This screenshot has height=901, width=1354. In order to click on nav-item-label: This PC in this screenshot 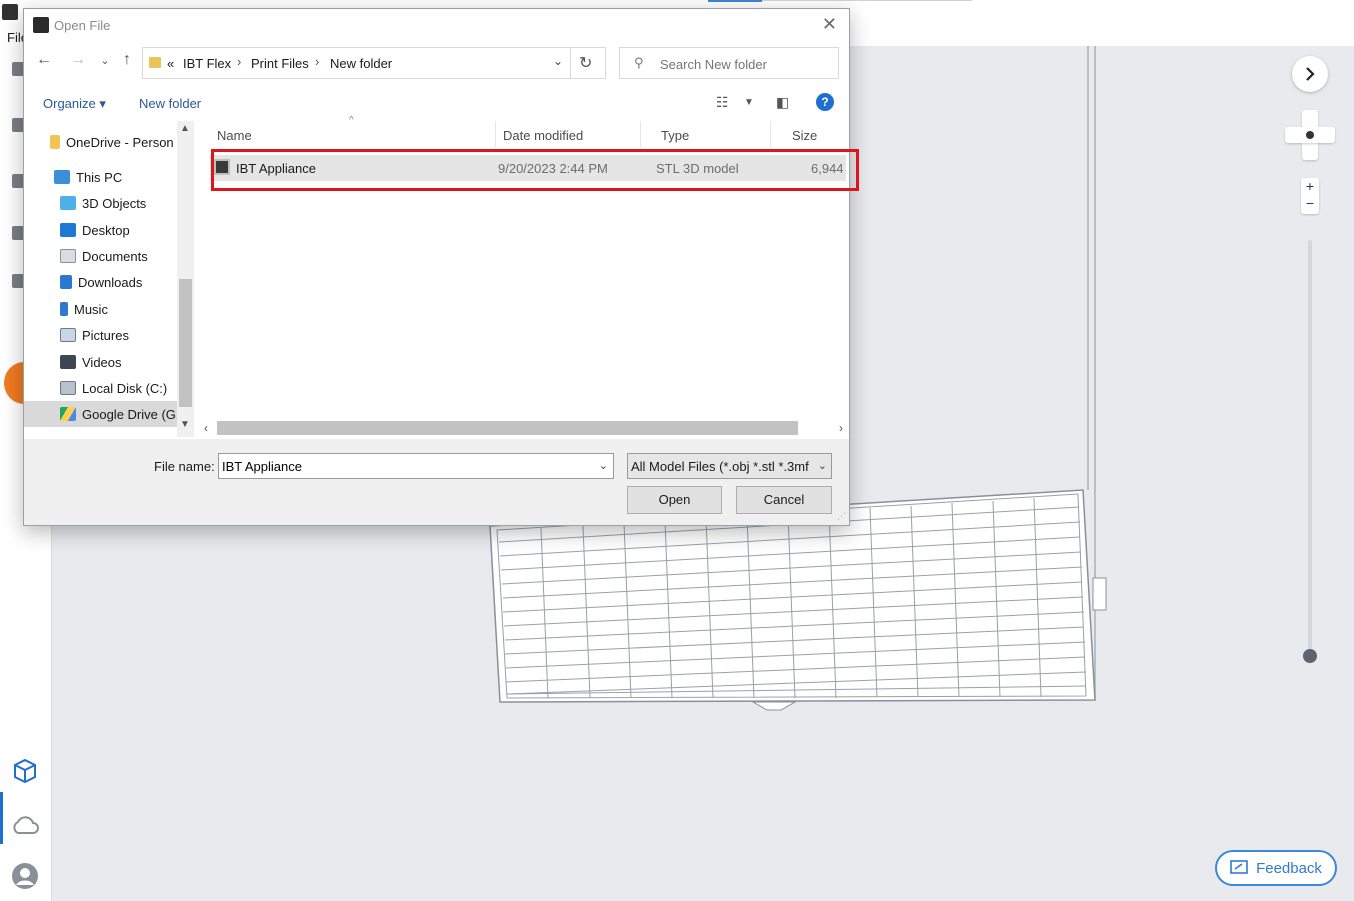, I will do `click(99, 177)`.